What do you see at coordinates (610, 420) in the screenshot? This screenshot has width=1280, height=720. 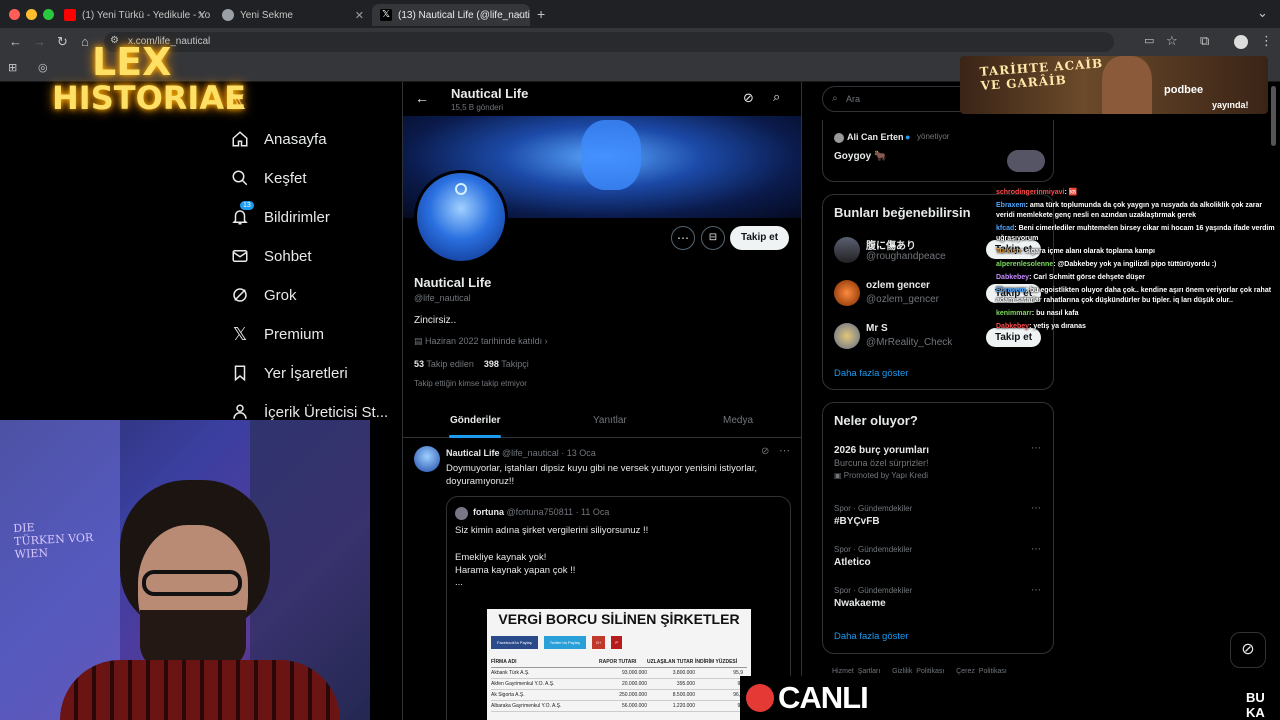 I see `tab-replies: Yanıtlar` at bounding box center [610, 420].